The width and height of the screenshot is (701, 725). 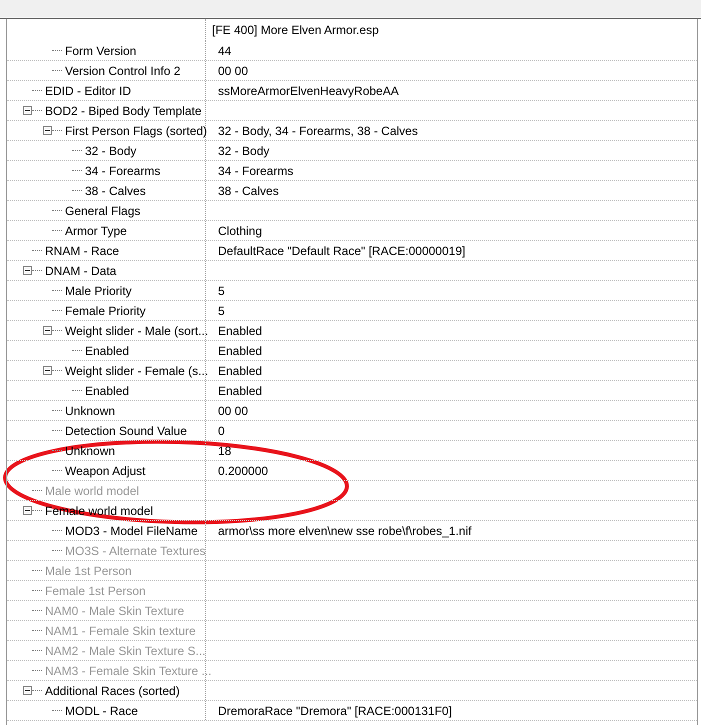 What do you see at coordinates (243, 471) in the screenshot?
I see `field-value: 0.200000` at bounding box center [243, 471].